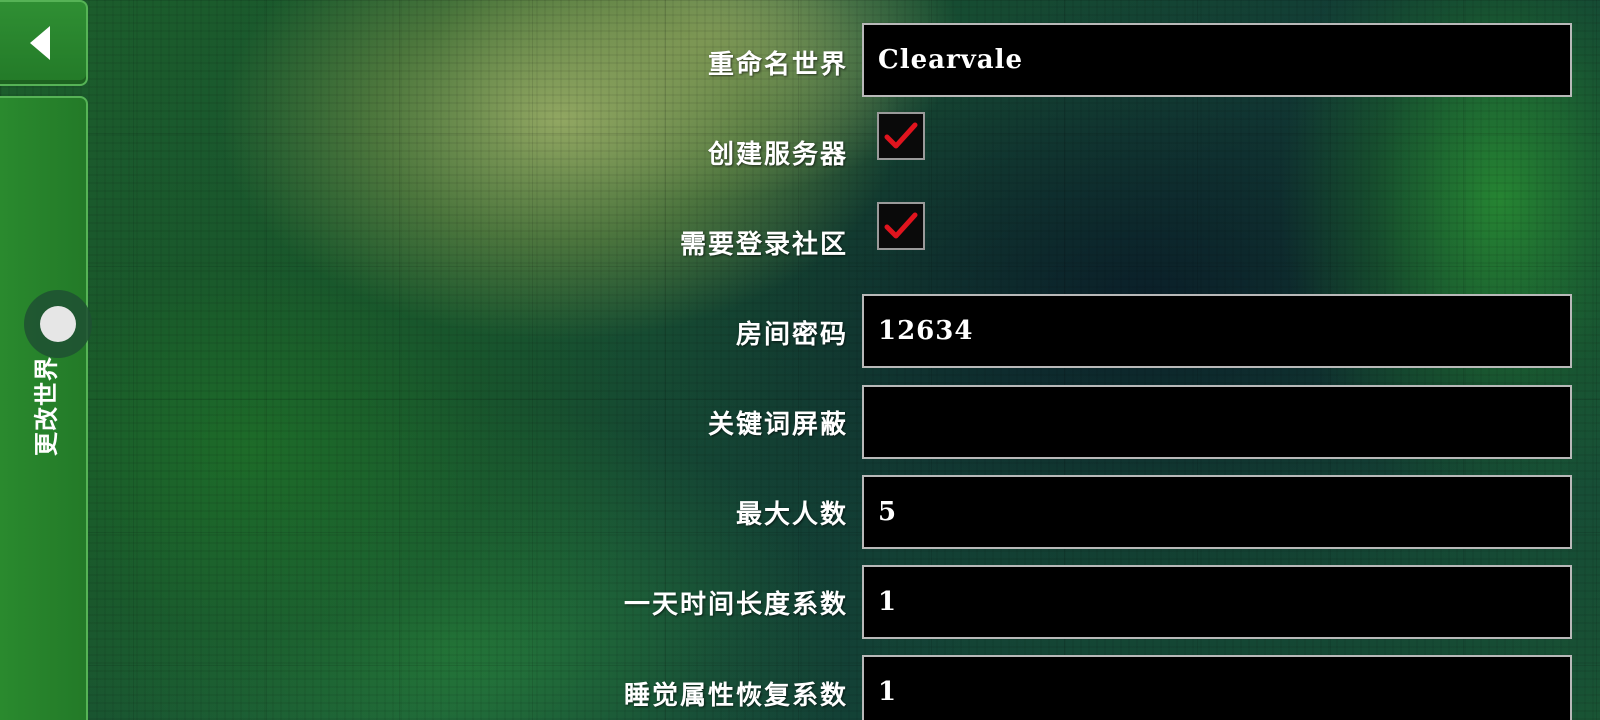 The width and height of the screenshot is (1600, 720). I want to click on require-community-login-label: 需要登录社区, so click(763, 245).